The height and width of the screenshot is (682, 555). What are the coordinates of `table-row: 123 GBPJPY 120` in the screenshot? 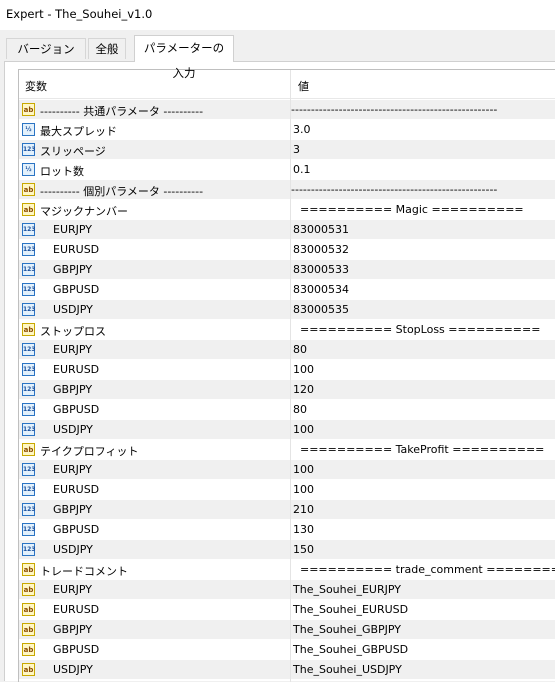 It's located at (287, 389).